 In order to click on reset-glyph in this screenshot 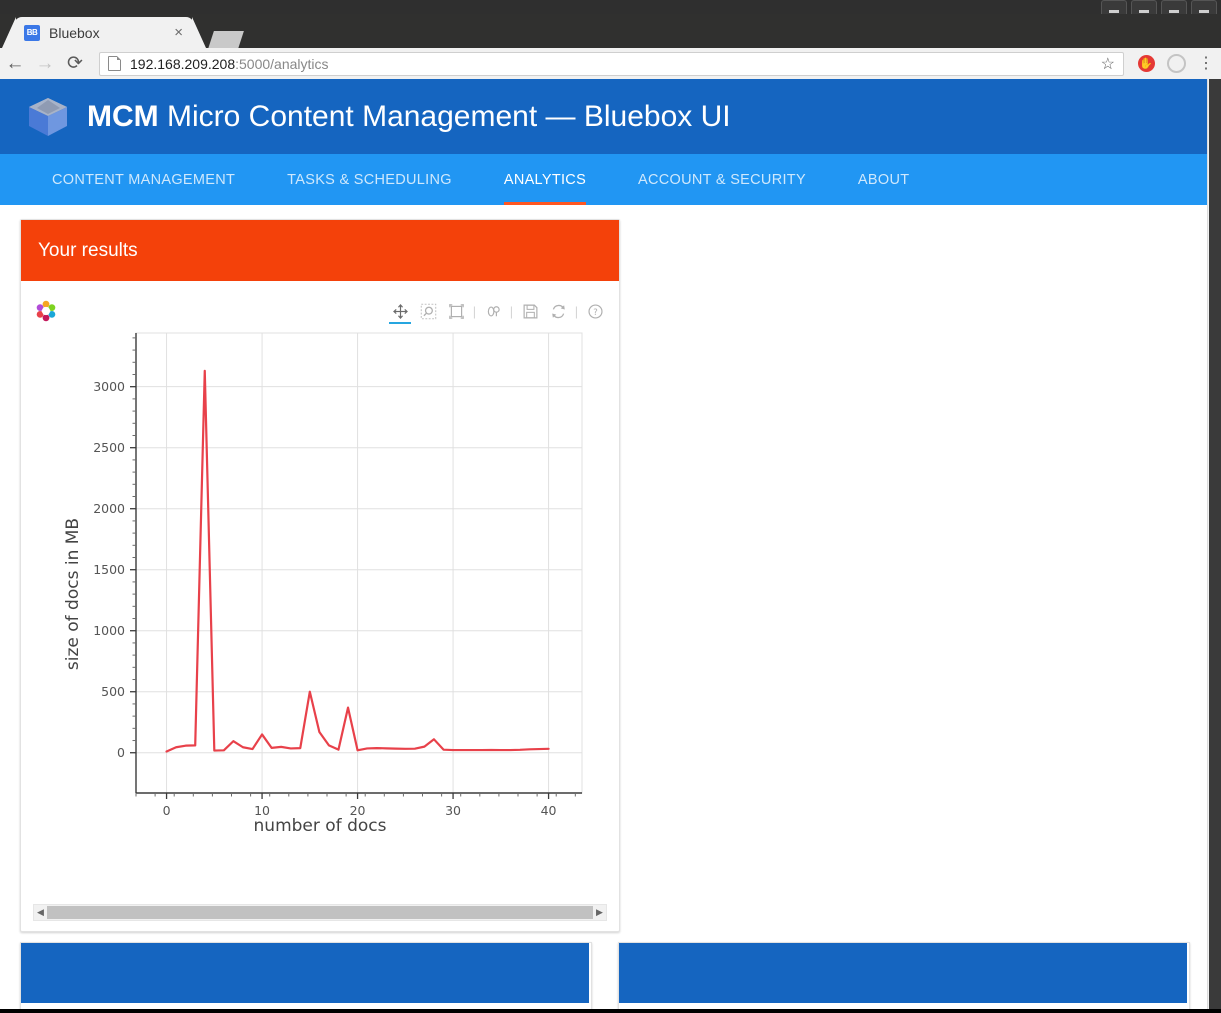, I will do `click(558, 311)`.